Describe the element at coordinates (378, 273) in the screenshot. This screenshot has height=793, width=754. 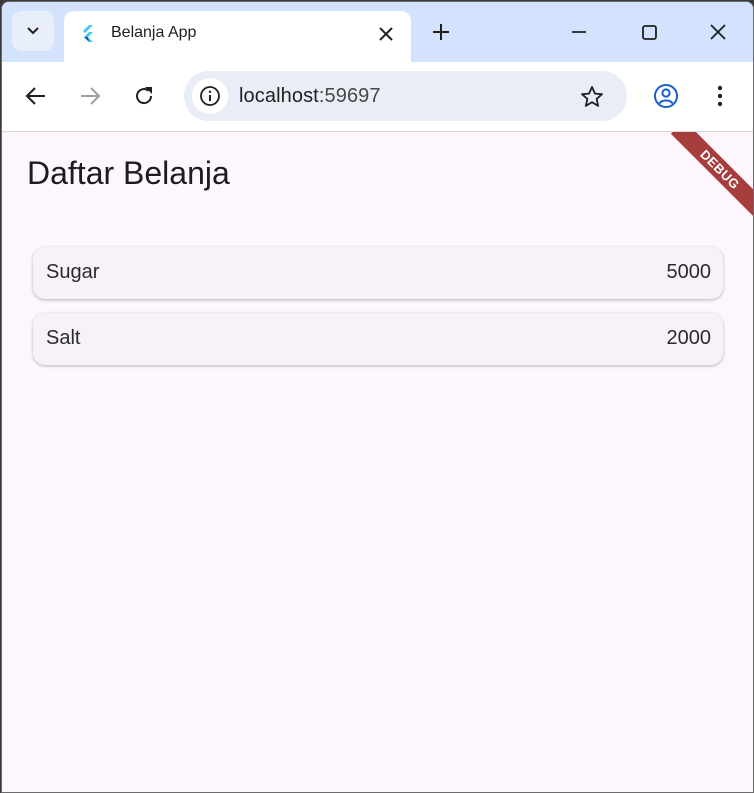
I see `list-item: Sugar 5000` at that location.